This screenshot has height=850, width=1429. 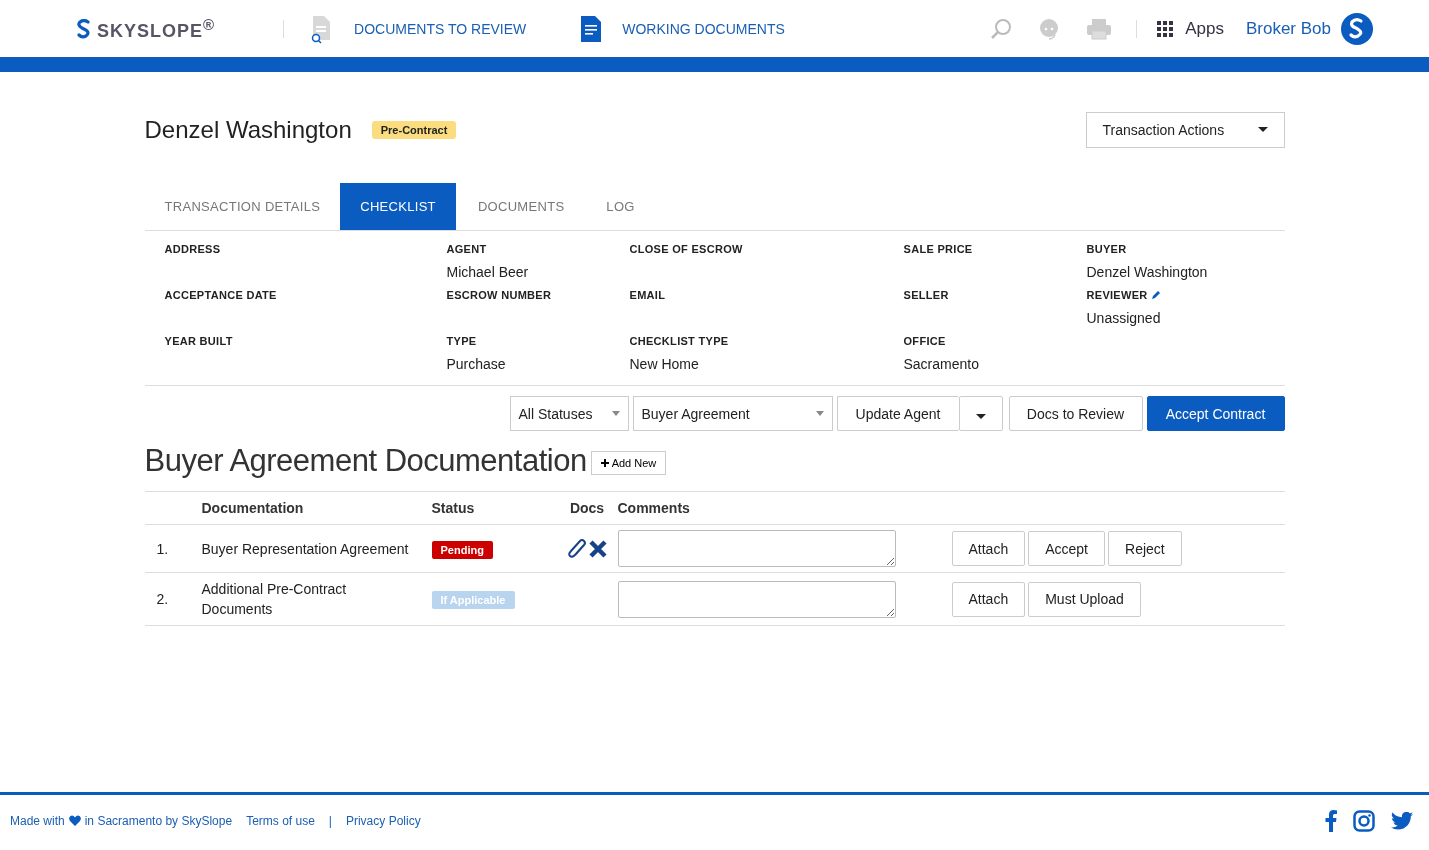 I want to click on page-title: Denzel Washington, so click(x=248, y=129).